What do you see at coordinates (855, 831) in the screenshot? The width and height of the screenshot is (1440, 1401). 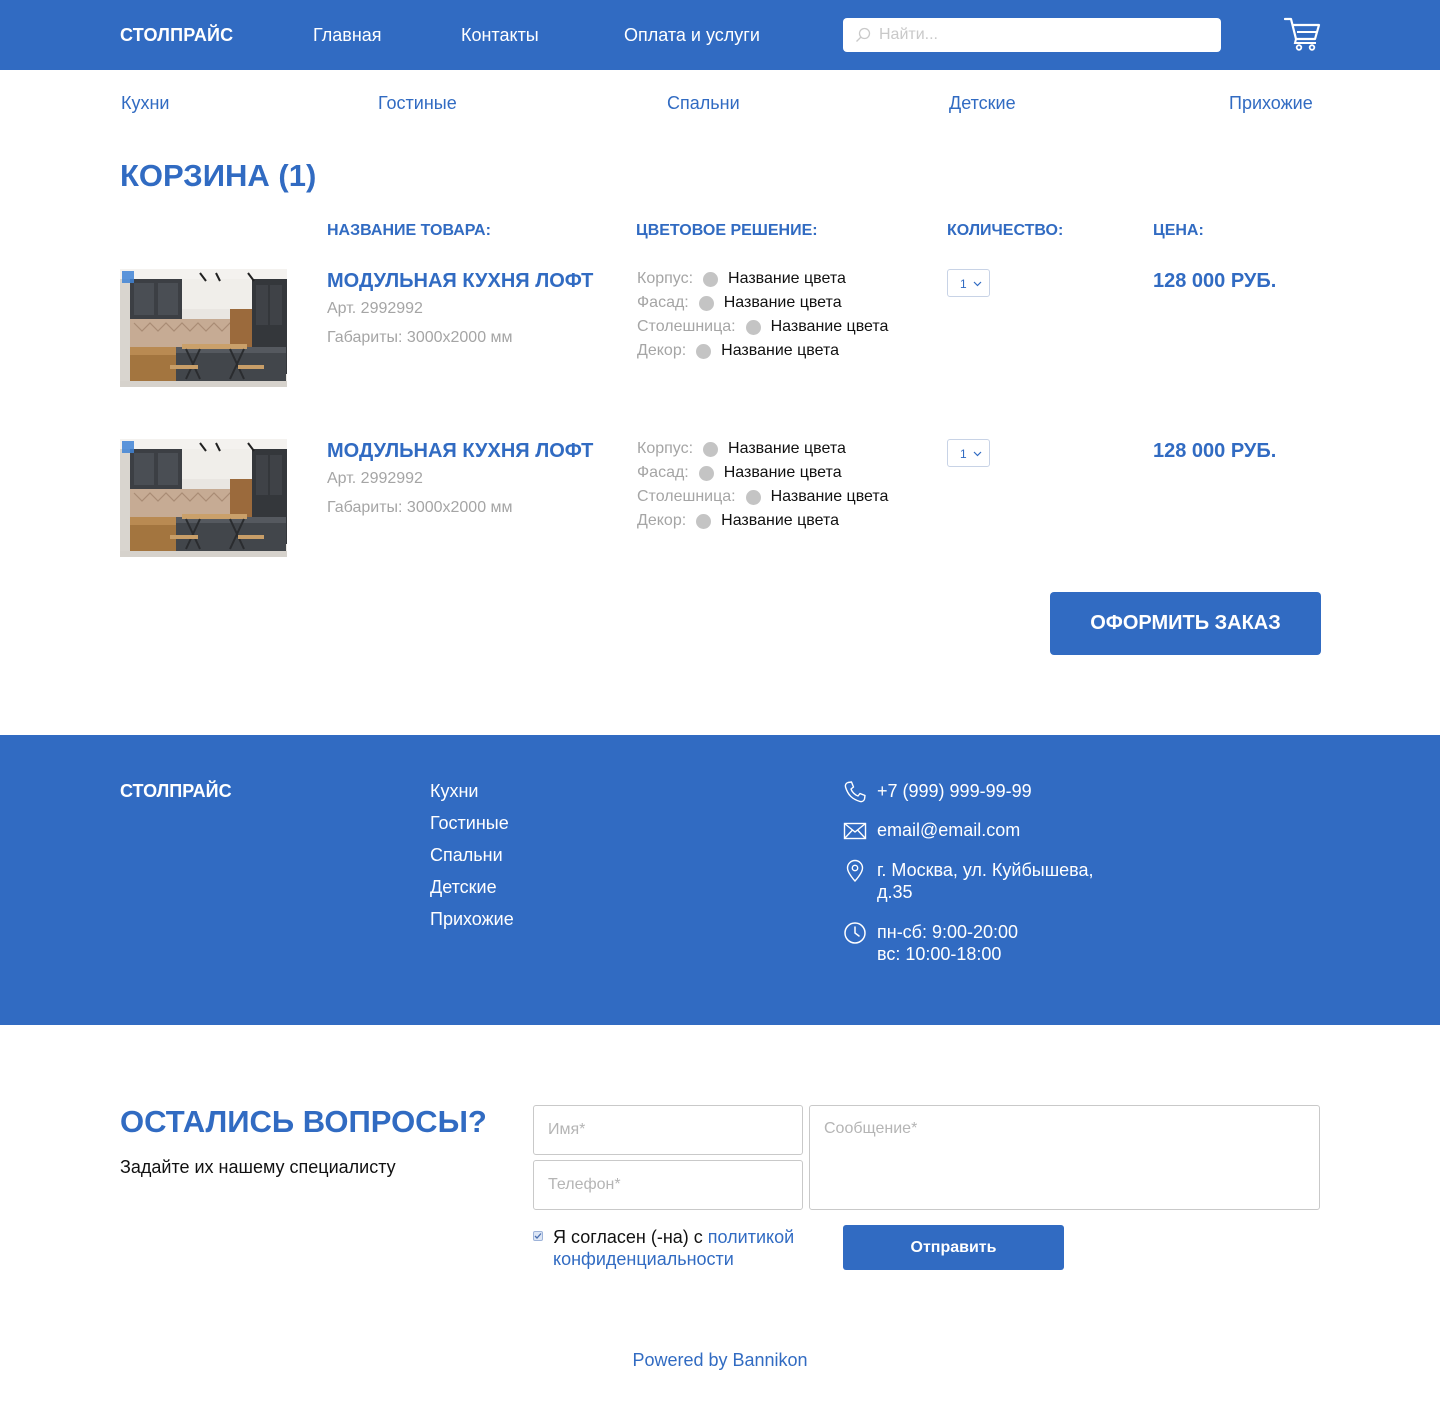 I see `mail-icon` at bounding box center [855, 831].